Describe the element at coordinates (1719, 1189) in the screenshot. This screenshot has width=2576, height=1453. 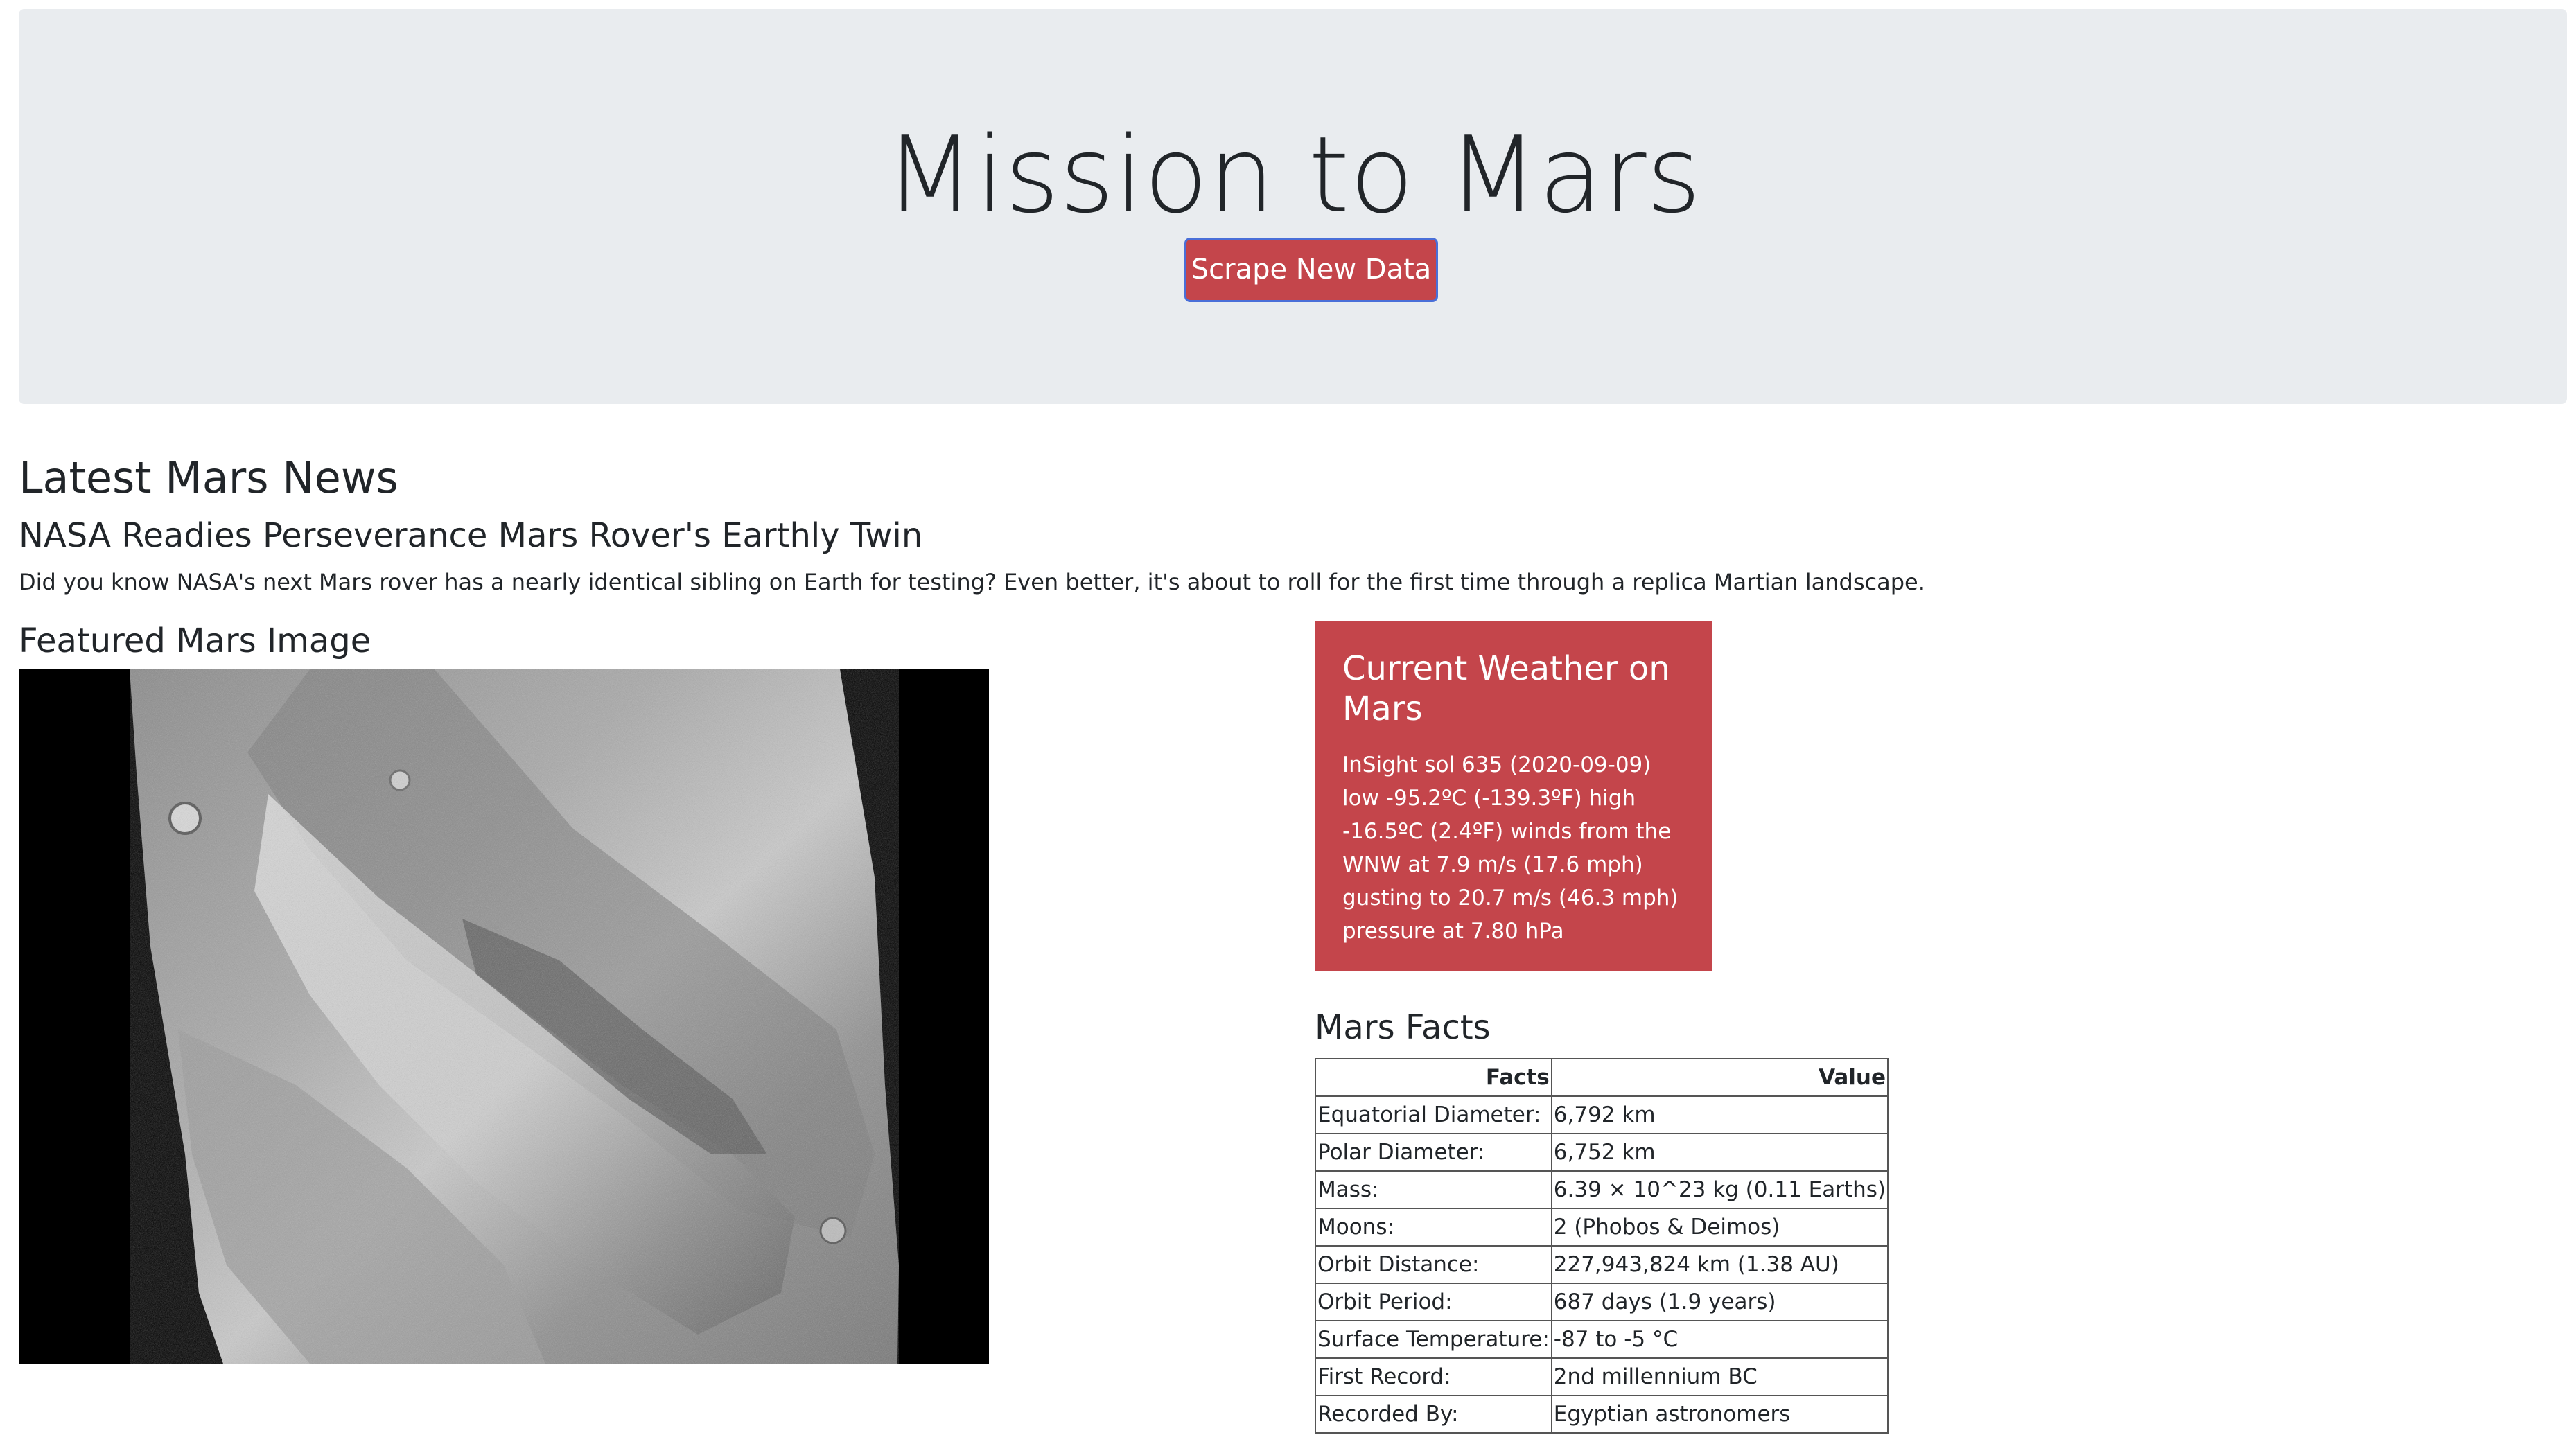
I see `fact-value: 6.39 × 10^23 kg (0.11 Earths)` at that location.